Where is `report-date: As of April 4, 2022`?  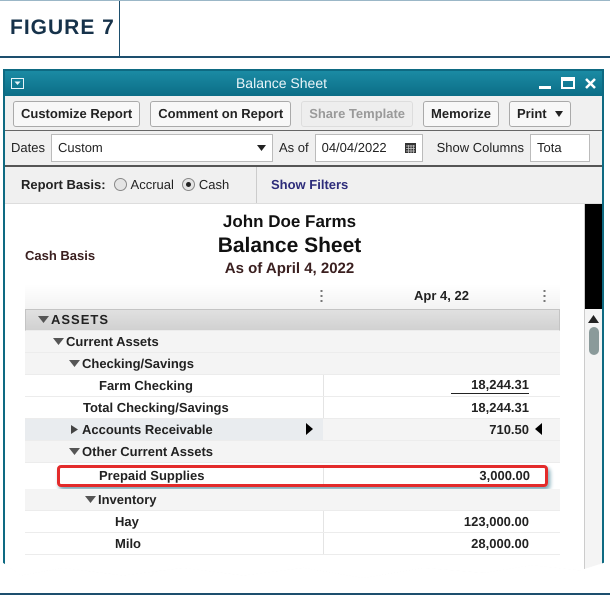 report-date: As of April 4, 2022 is located at coordinates (289, 268).